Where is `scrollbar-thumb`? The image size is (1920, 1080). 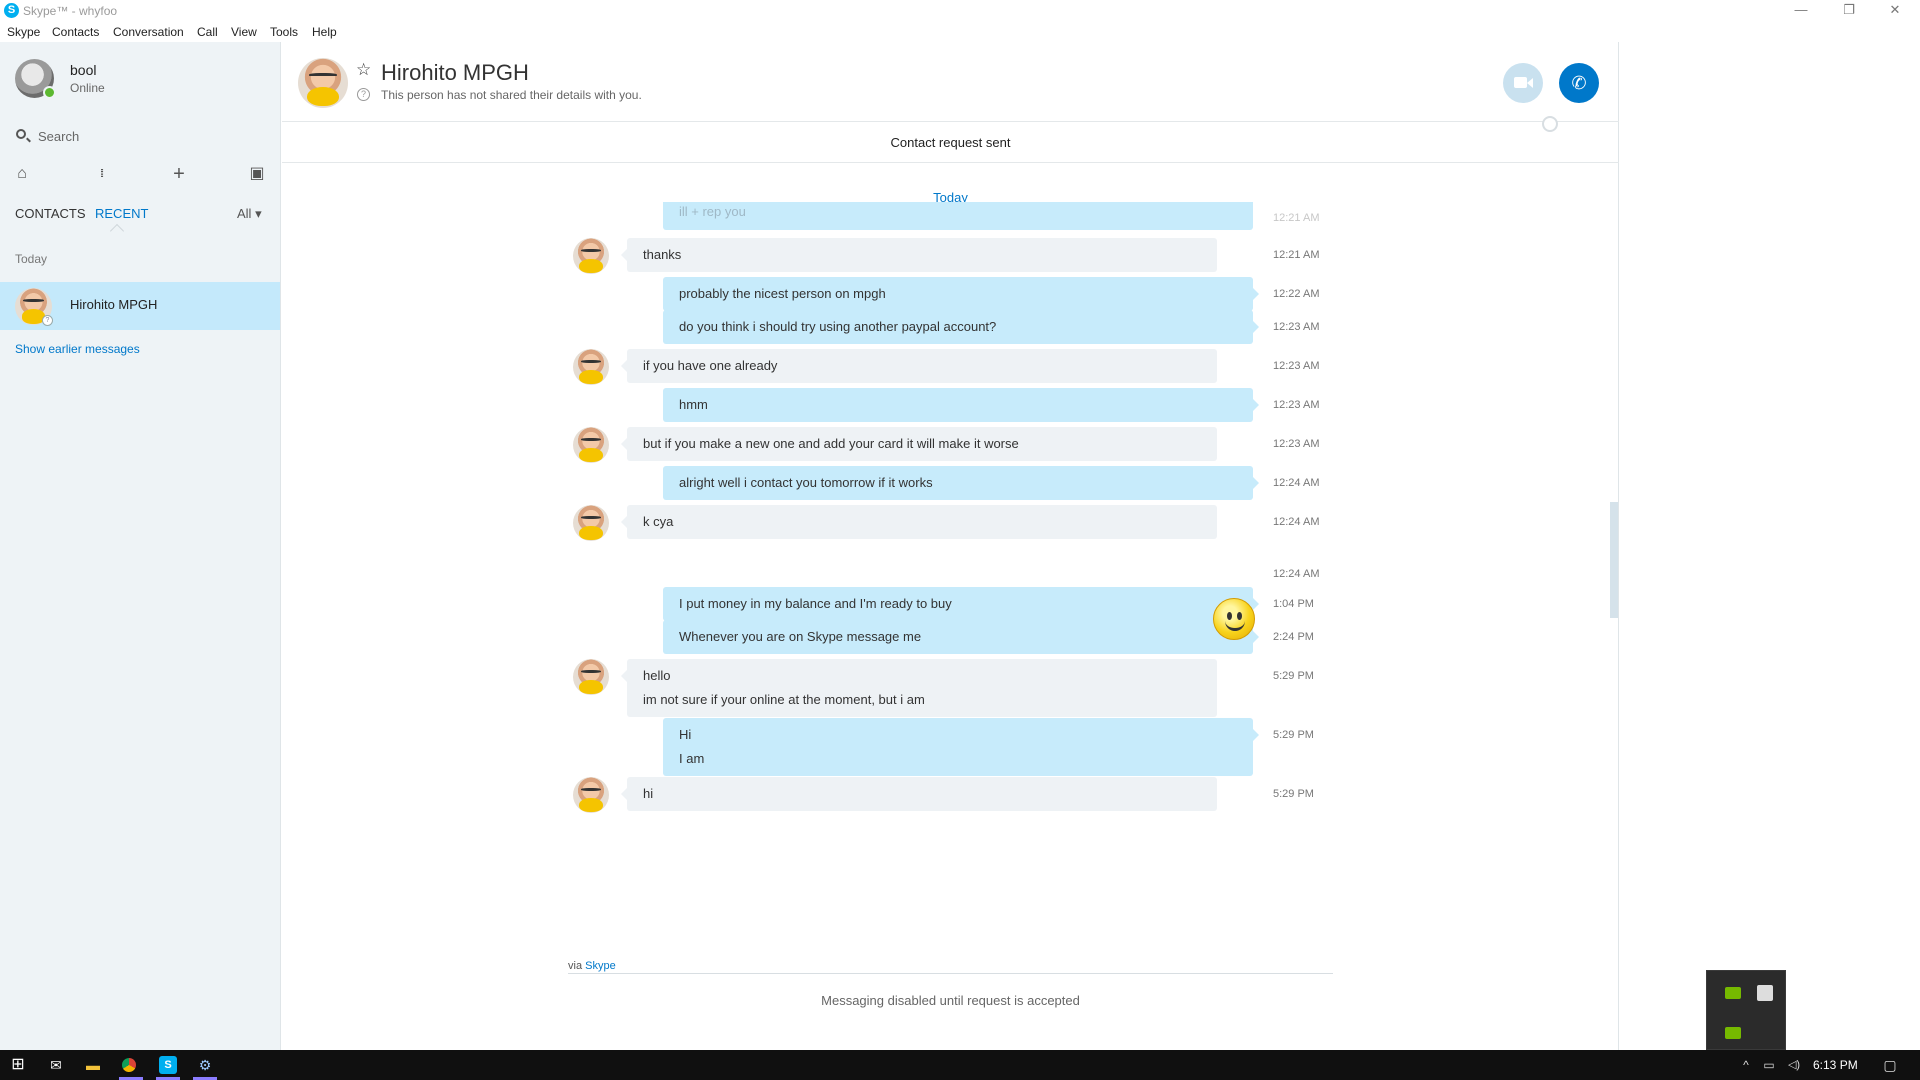 scrollbar-thumb is located at coordinates (1614, 560).